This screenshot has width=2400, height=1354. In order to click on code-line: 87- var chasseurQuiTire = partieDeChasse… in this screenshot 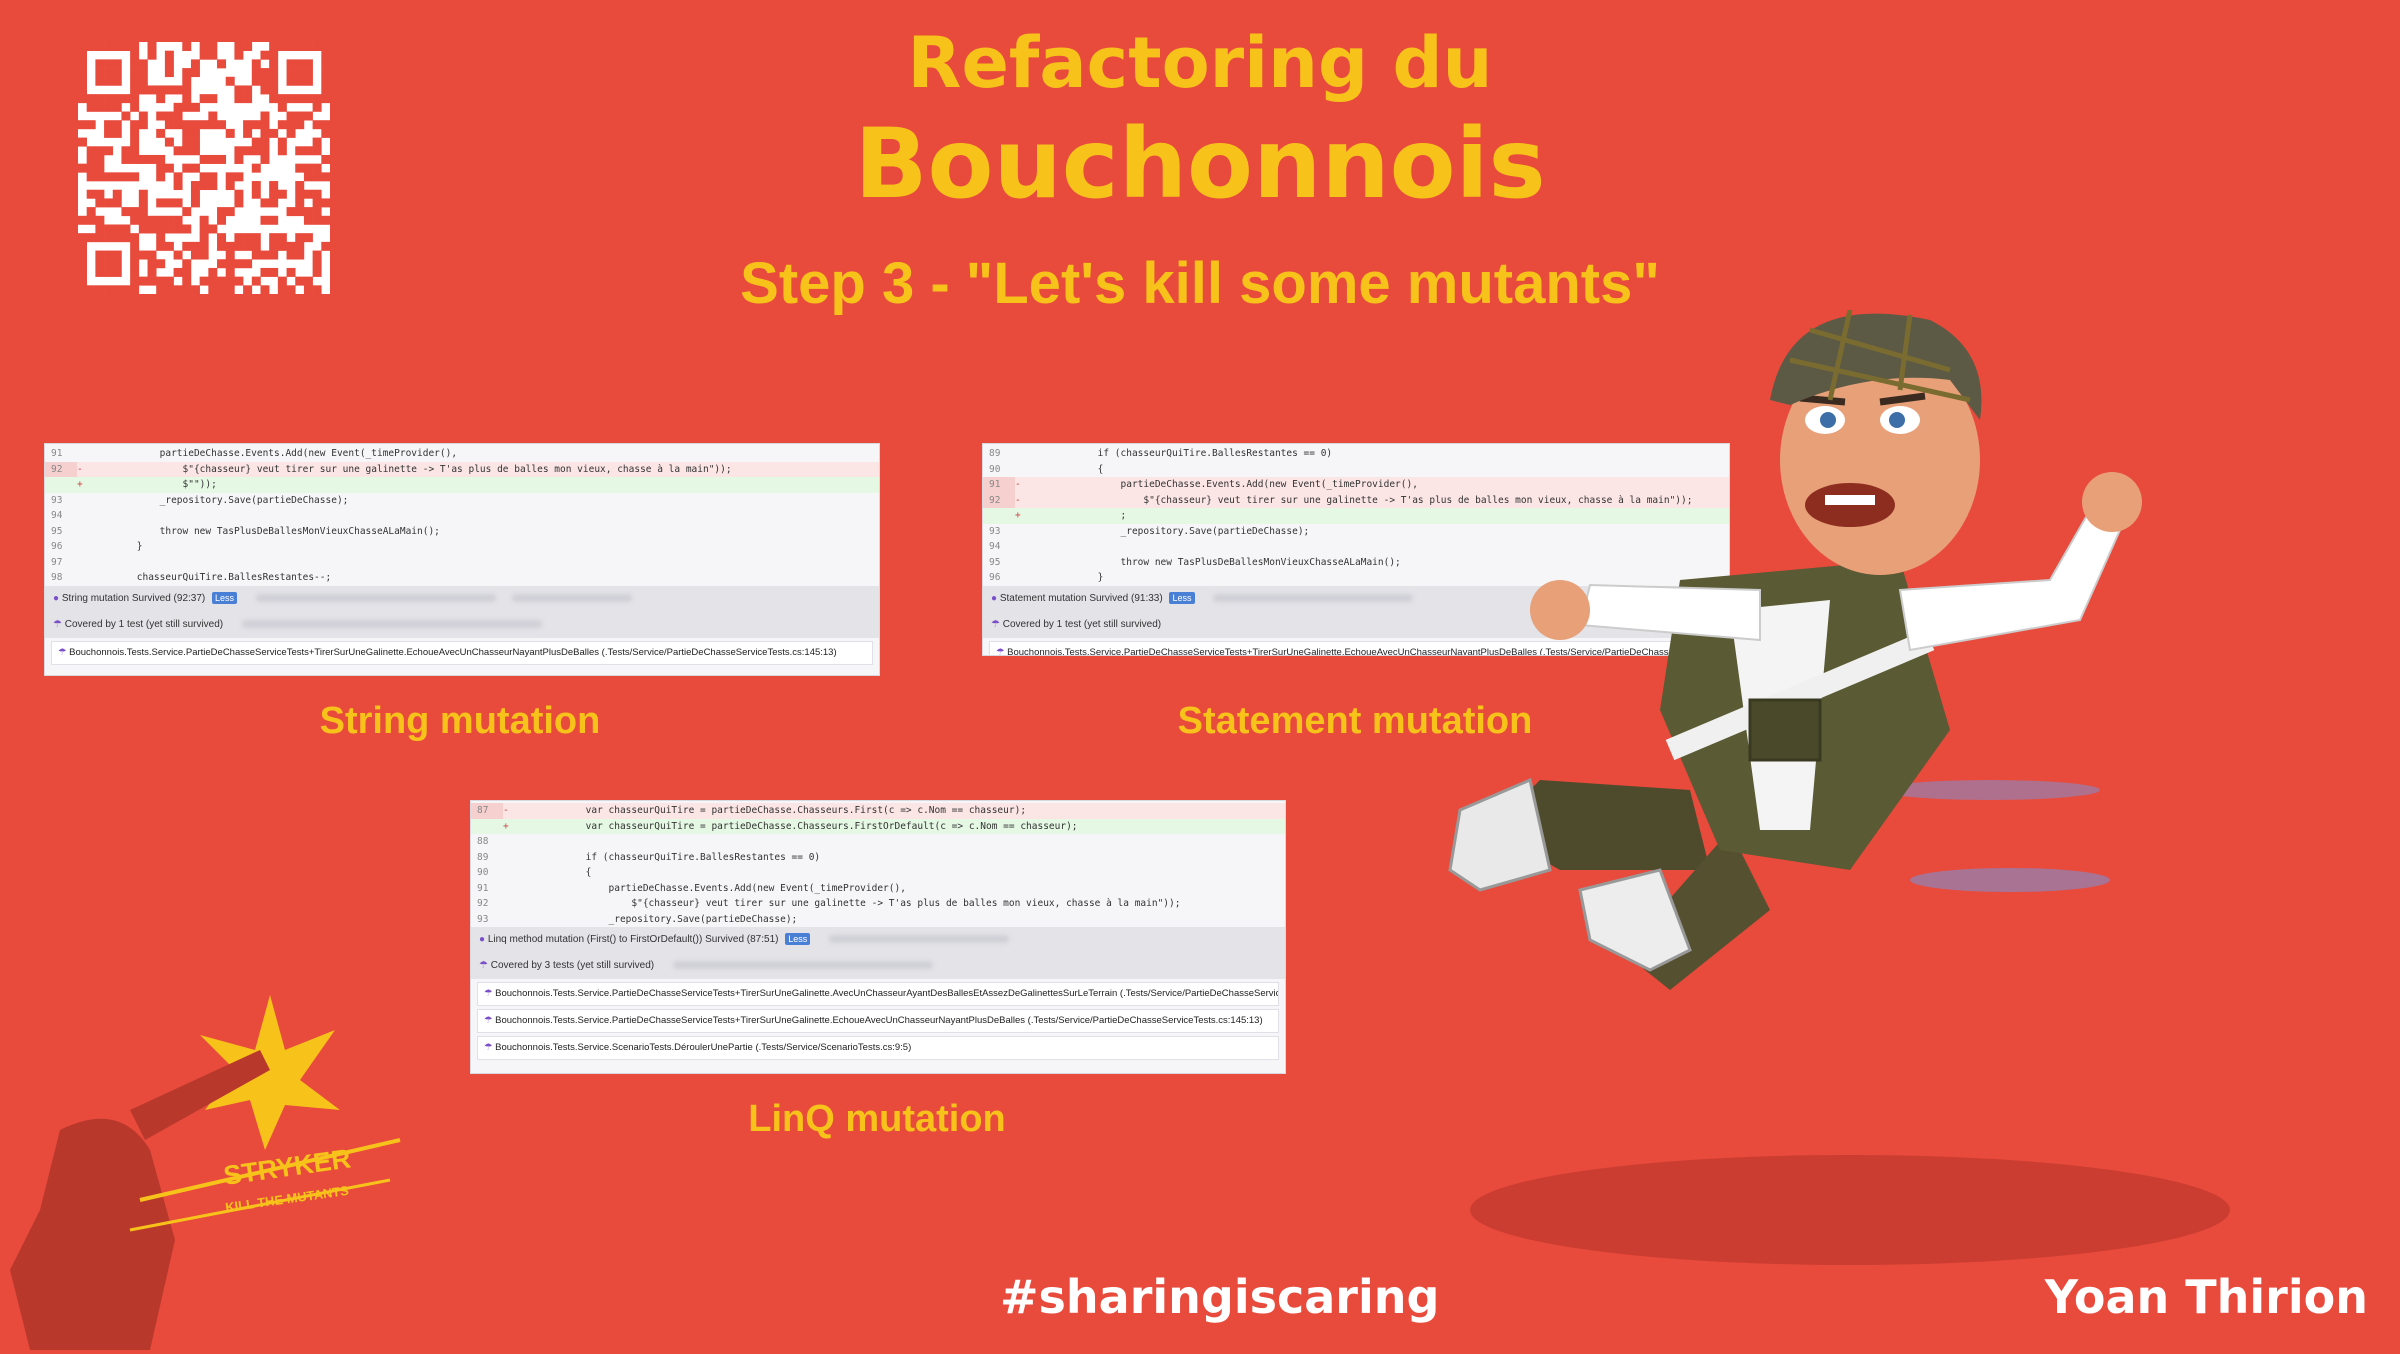, I will do `click(878, 811)`.